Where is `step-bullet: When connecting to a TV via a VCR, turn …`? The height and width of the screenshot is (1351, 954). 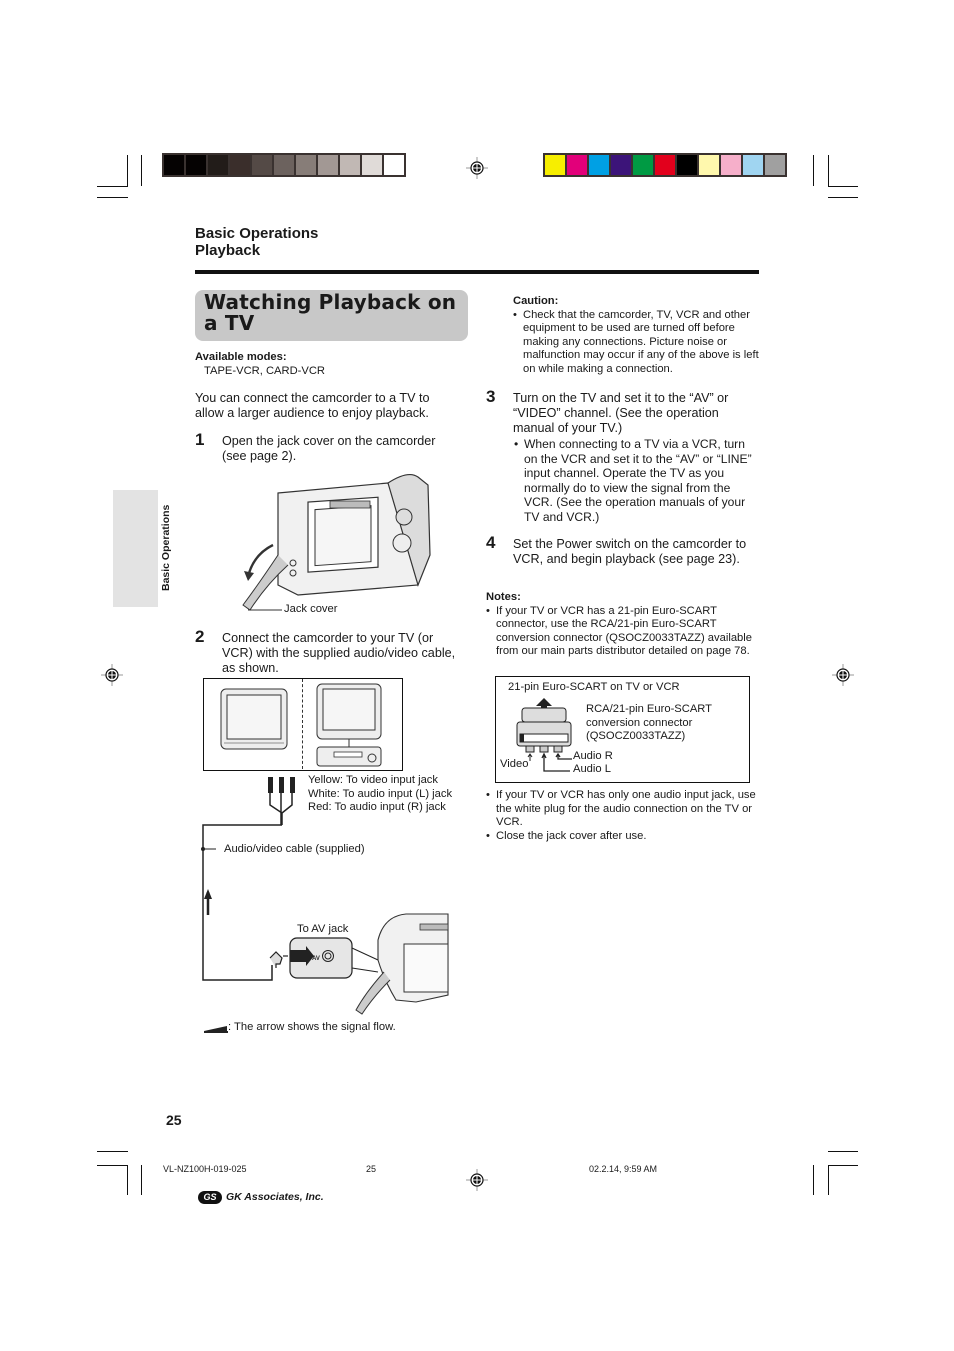 step-bullet: When connecting to a TV via a VCR, turn … is located at coordinates (637, 480).